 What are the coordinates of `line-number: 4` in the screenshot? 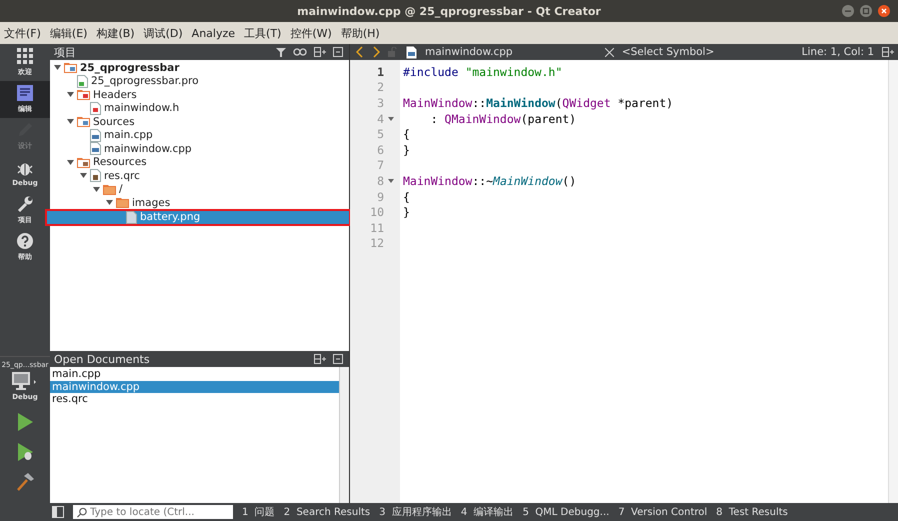 It's located at (380, 119).